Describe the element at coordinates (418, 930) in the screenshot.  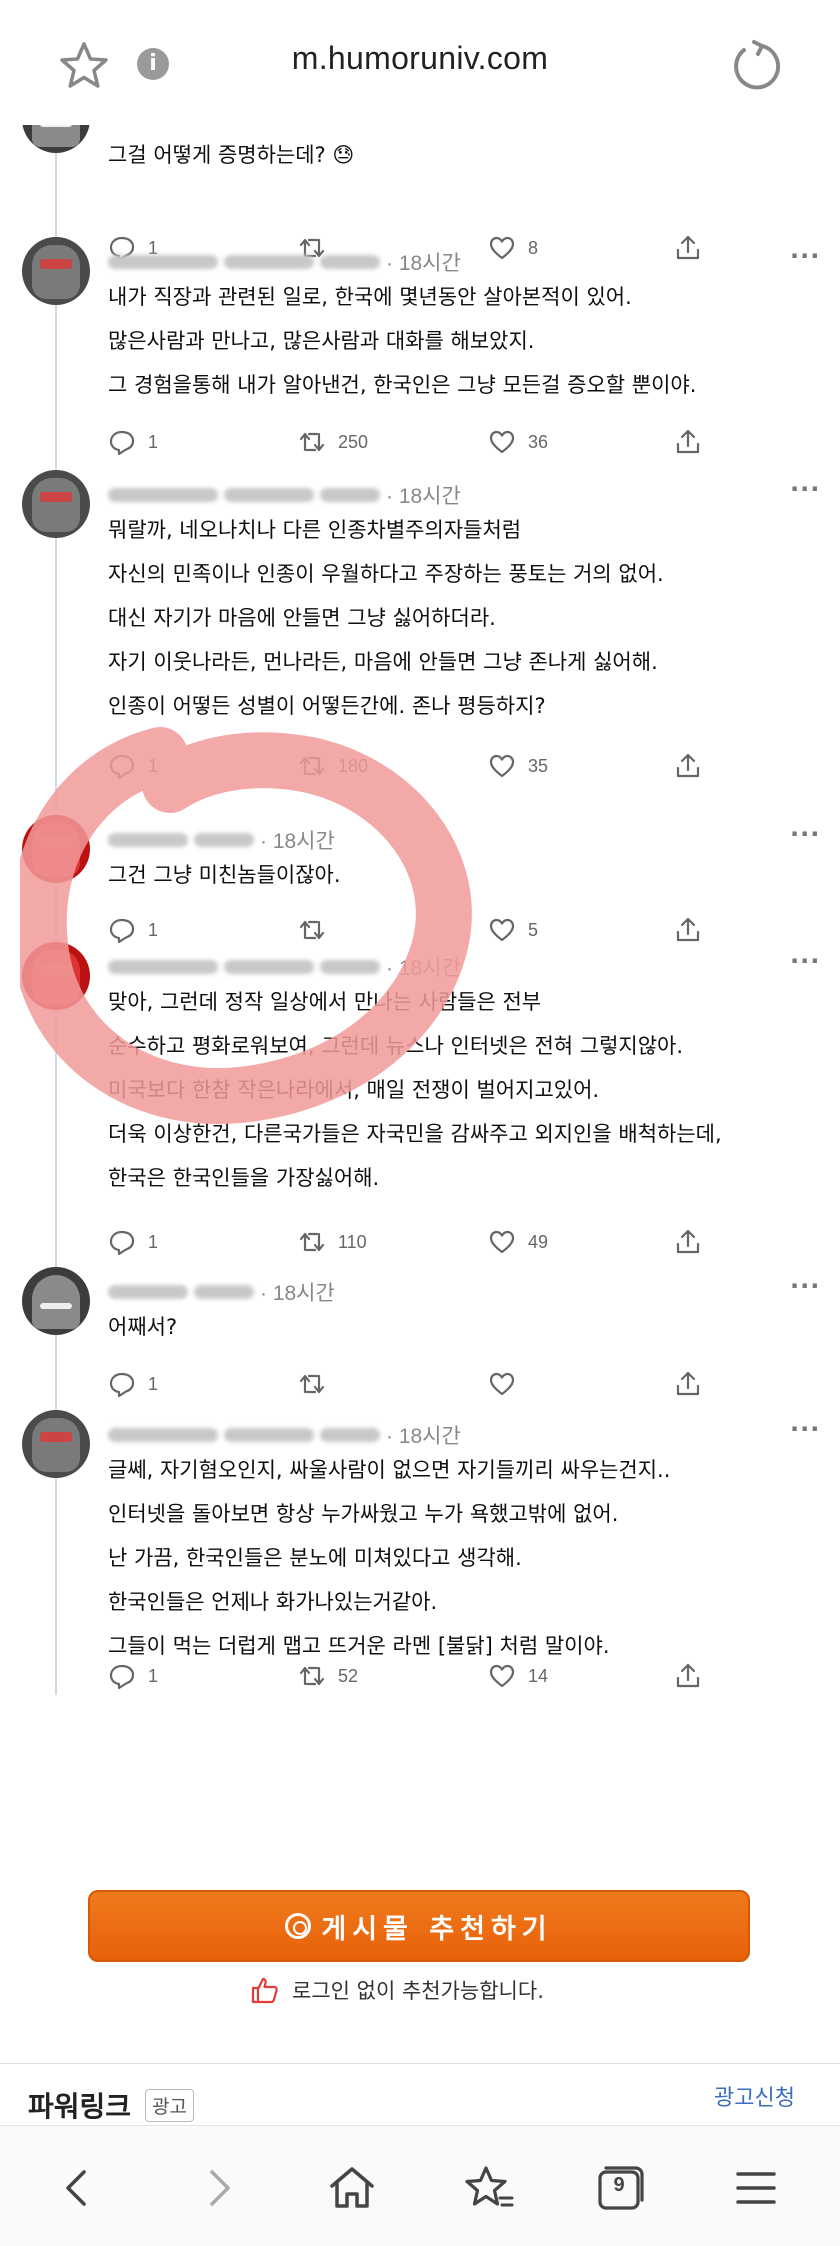
I see `tweet-actions: 1 5` at that location.